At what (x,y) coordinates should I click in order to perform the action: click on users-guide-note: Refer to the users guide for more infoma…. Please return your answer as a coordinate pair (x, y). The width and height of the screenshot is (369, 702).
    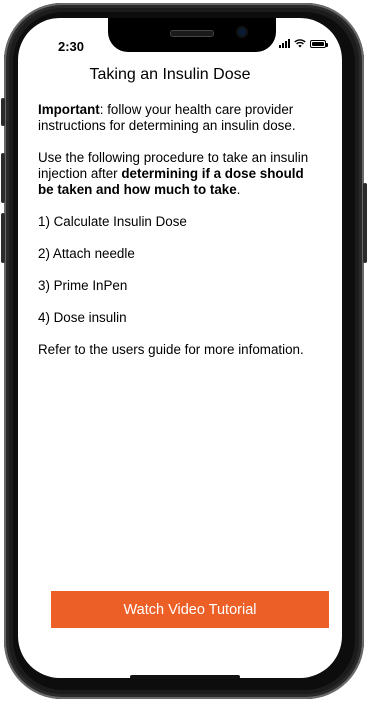
    Looking at the image, I should click on (171, 349).